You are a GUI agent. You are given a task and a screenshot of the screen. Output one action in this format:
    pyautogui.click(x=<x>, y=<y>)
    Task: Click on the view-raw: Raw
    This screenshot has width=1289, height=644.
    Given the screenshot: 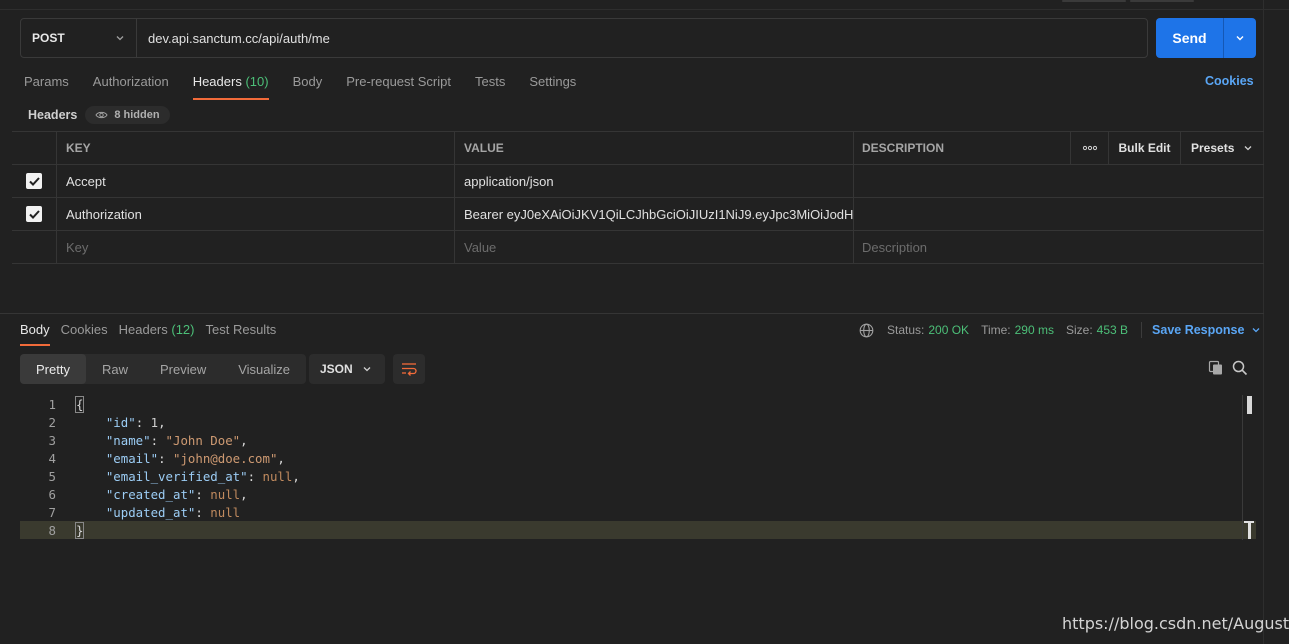 What is the action you would take?
    pyautogui.click(x=115, y=369)
    